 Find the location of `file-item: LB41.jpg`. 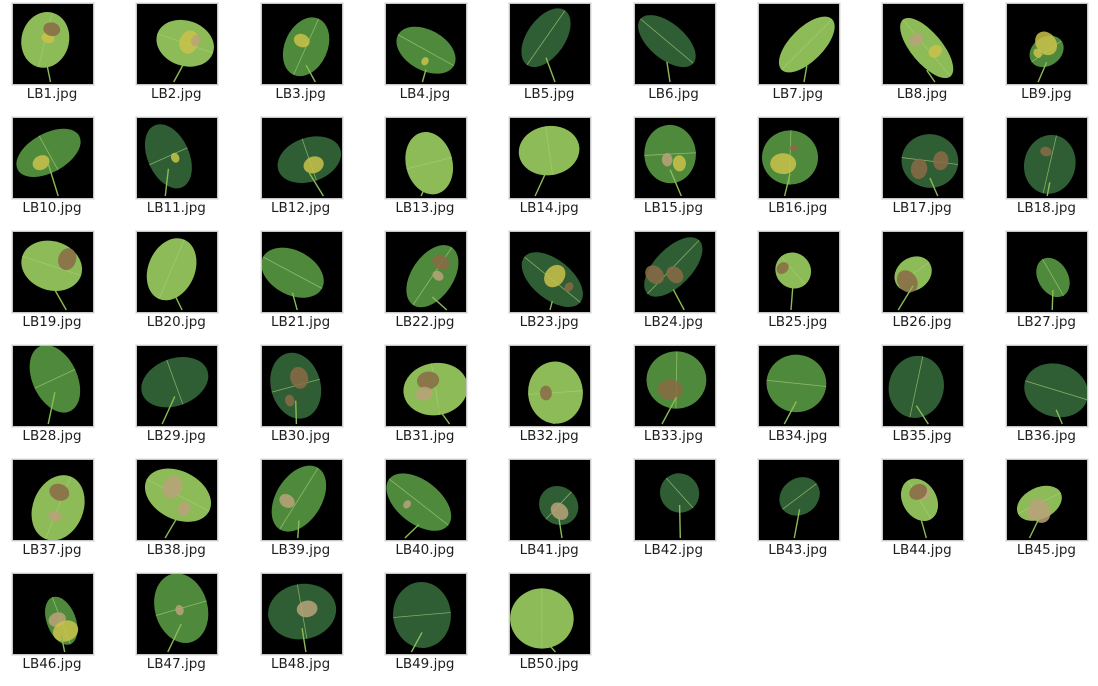

file-item: LB41.jpg is located at coordinates (555, 511).